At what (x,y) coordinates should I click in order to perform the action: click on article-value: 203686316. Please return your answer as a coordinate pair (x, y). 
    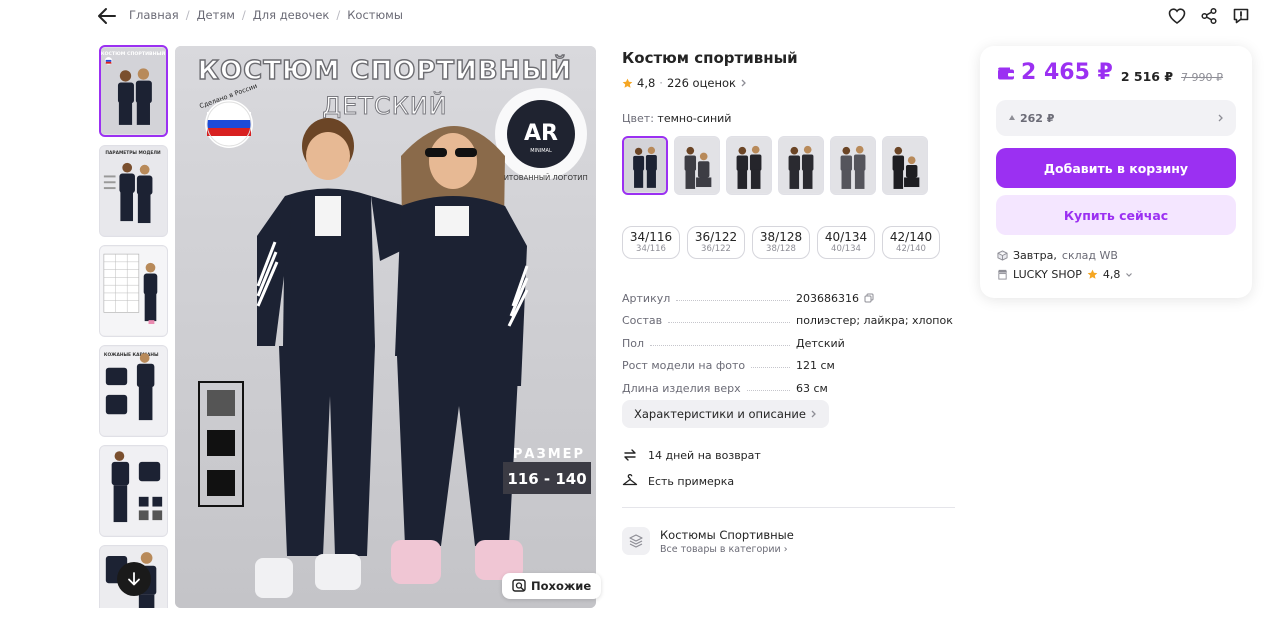
    Looking at the image, I should click on (827, 298).